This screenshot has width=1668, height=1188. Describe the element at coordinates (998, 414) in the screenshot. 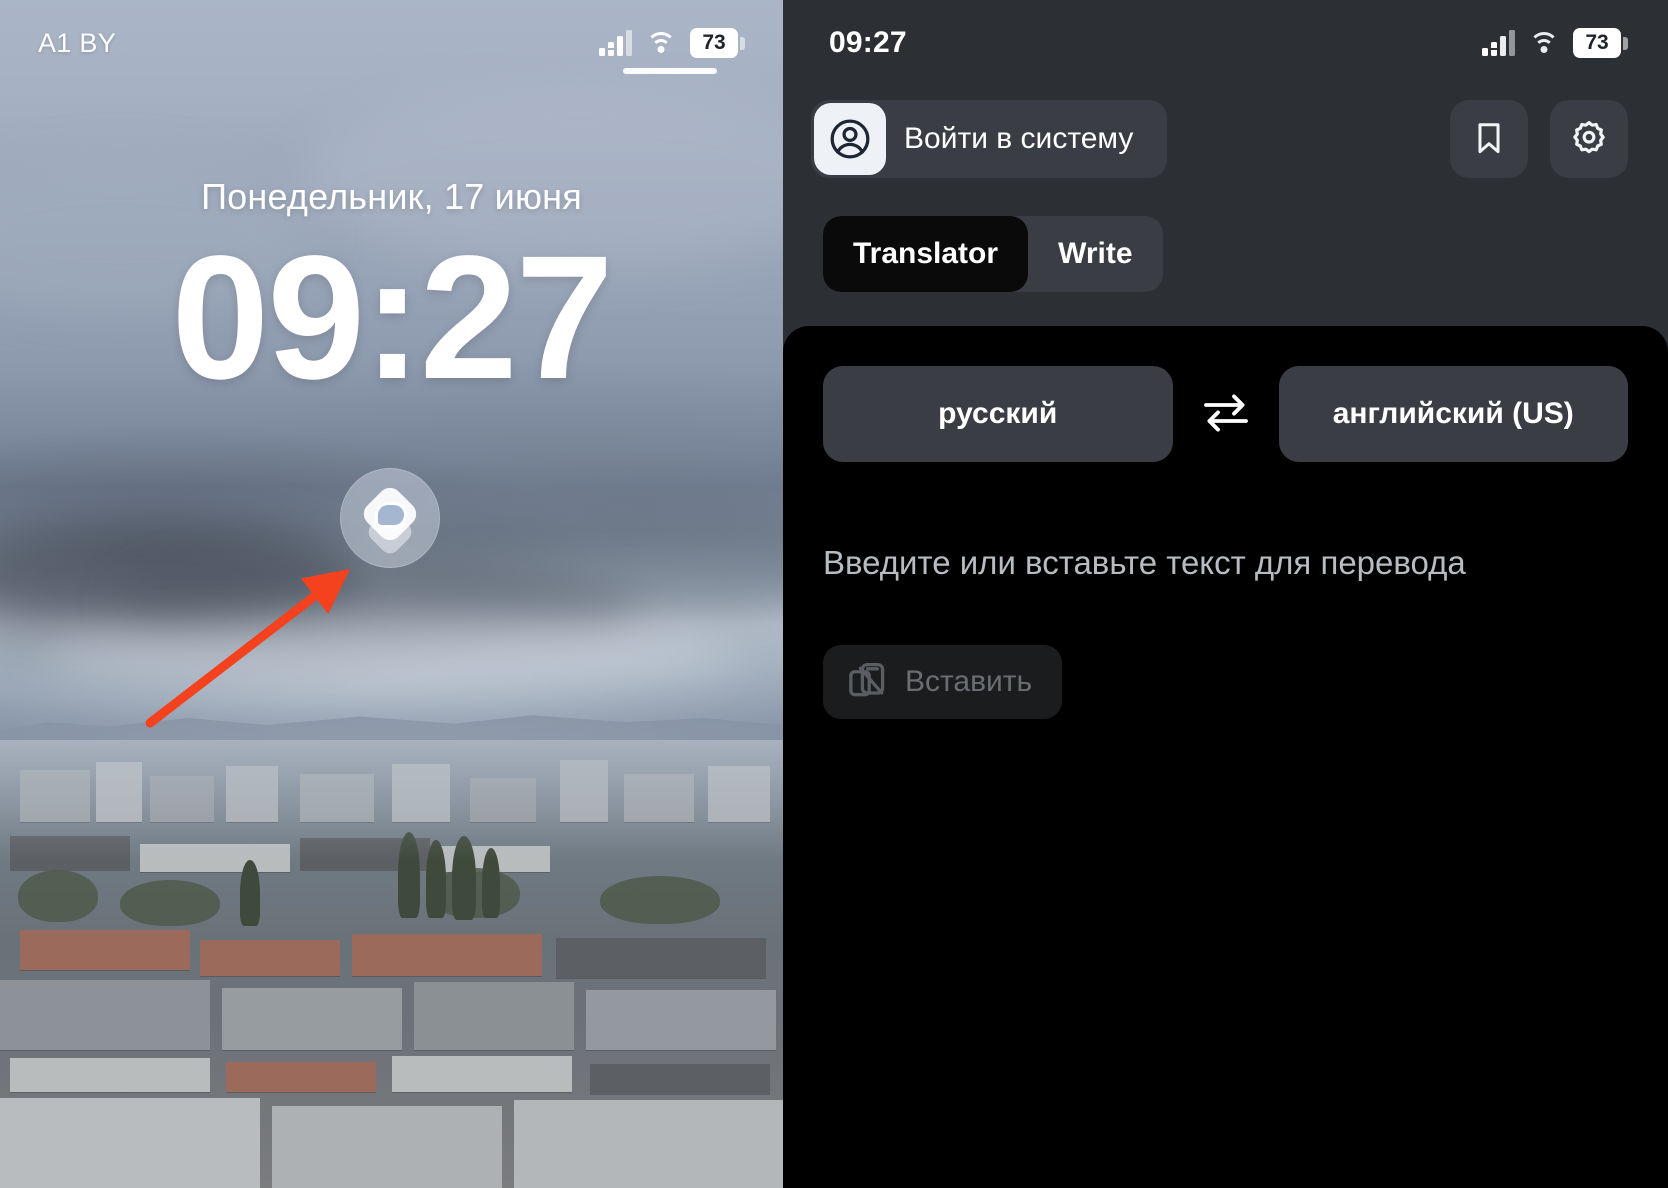

I see `source-language-button: русский` at that location.